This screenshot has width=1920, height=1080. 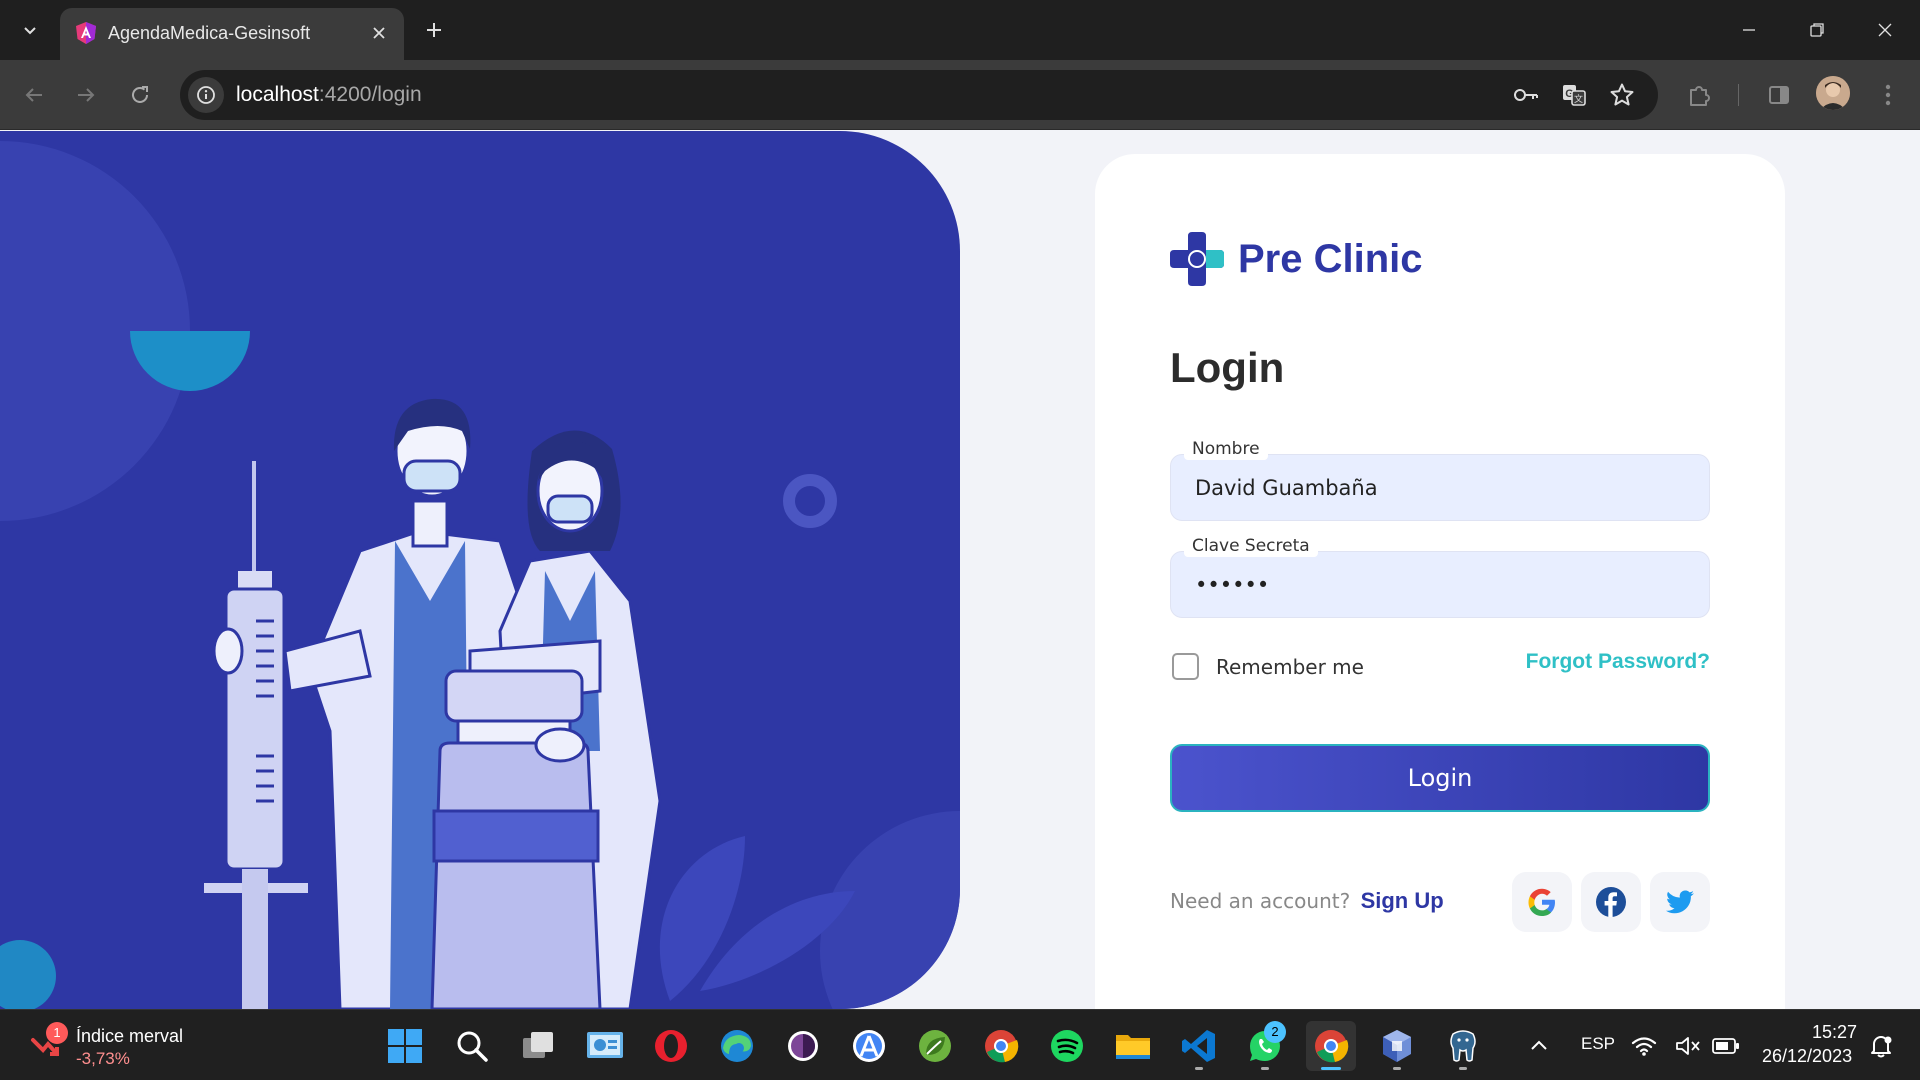 I want to click on browser-menu-button, so click(x=1888, y=95).